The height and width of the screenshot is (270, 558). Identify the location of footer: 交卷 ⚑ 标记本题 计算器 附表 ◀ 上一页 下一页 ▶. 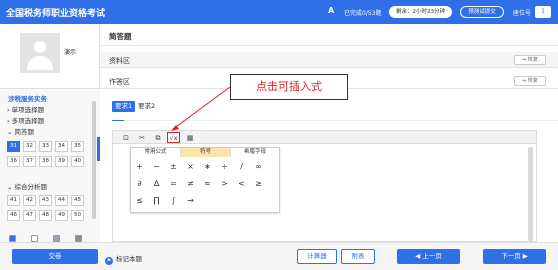
(279, 256).